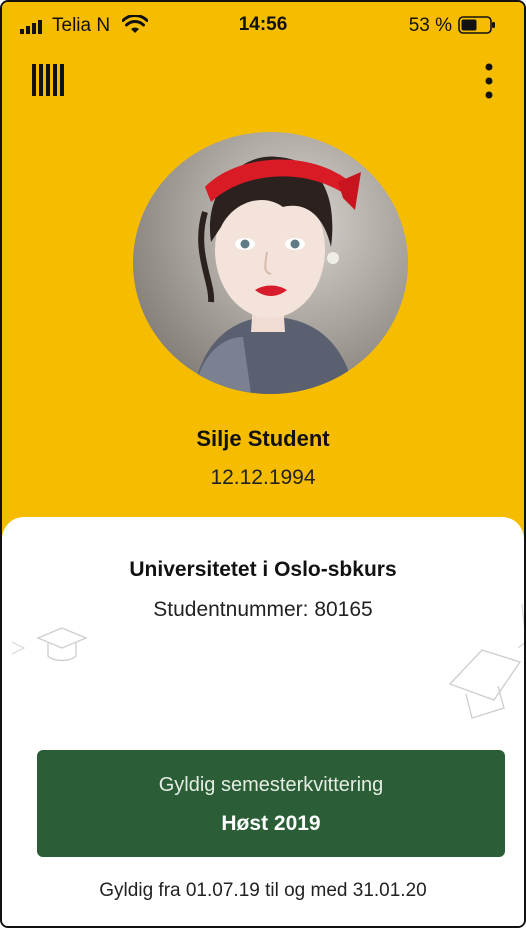 The image size is (526, 928). What do you see at coordinates (263, 609) in the screenshot?
I see `student-number: Studentnummer: 80165` at bounding box center [263, 609].